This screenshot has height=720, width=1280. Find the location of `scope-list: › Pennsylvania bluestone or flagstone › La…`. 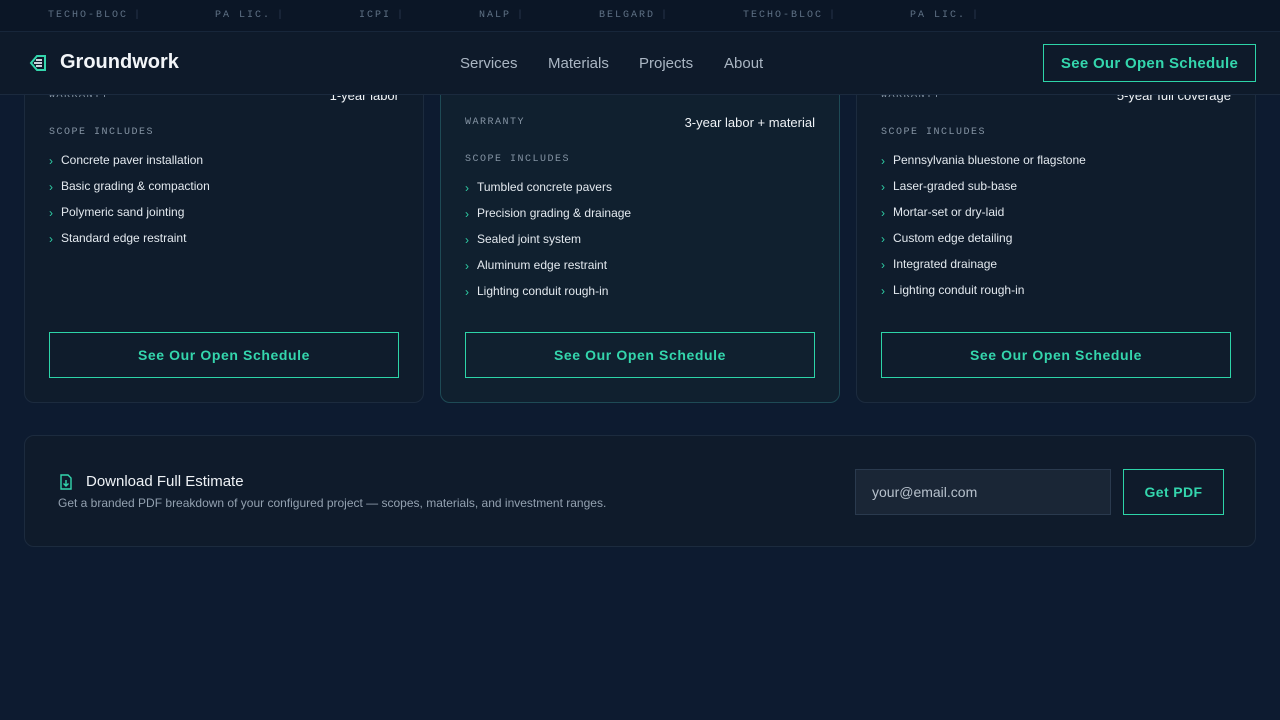

scope-list: › Pennsylvania bluestone or flagstone › La… is located at coordinates (983, 225).